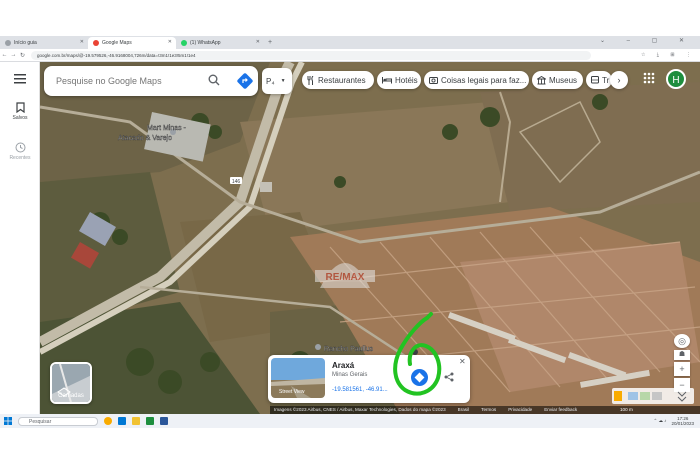 The height and width of the screenshot is (467, 700). I want to click on zoom-in-button: +, so click(682, 369).